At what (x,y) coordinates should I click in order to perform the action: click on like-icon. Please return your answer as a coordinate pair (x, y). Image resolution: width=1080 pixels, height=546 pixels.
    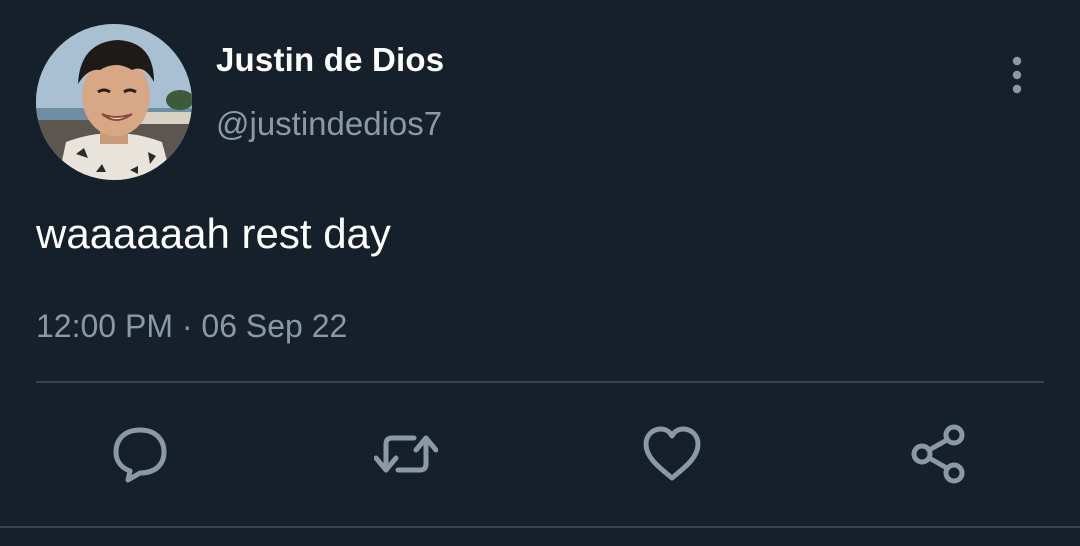
    Looking at the image, I should click on (672, 453).